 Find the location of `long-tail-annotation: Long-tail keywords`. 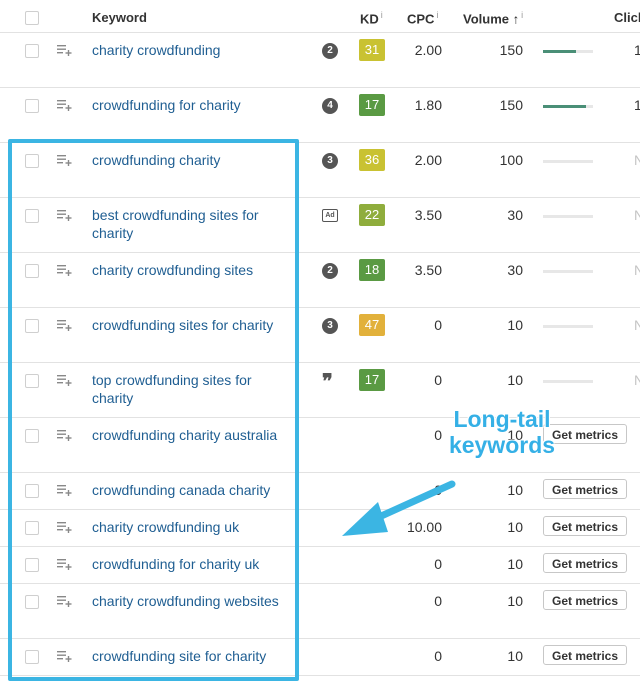

long-tail-annotation: Long-tail keywords is located at coordinates (502, 432).